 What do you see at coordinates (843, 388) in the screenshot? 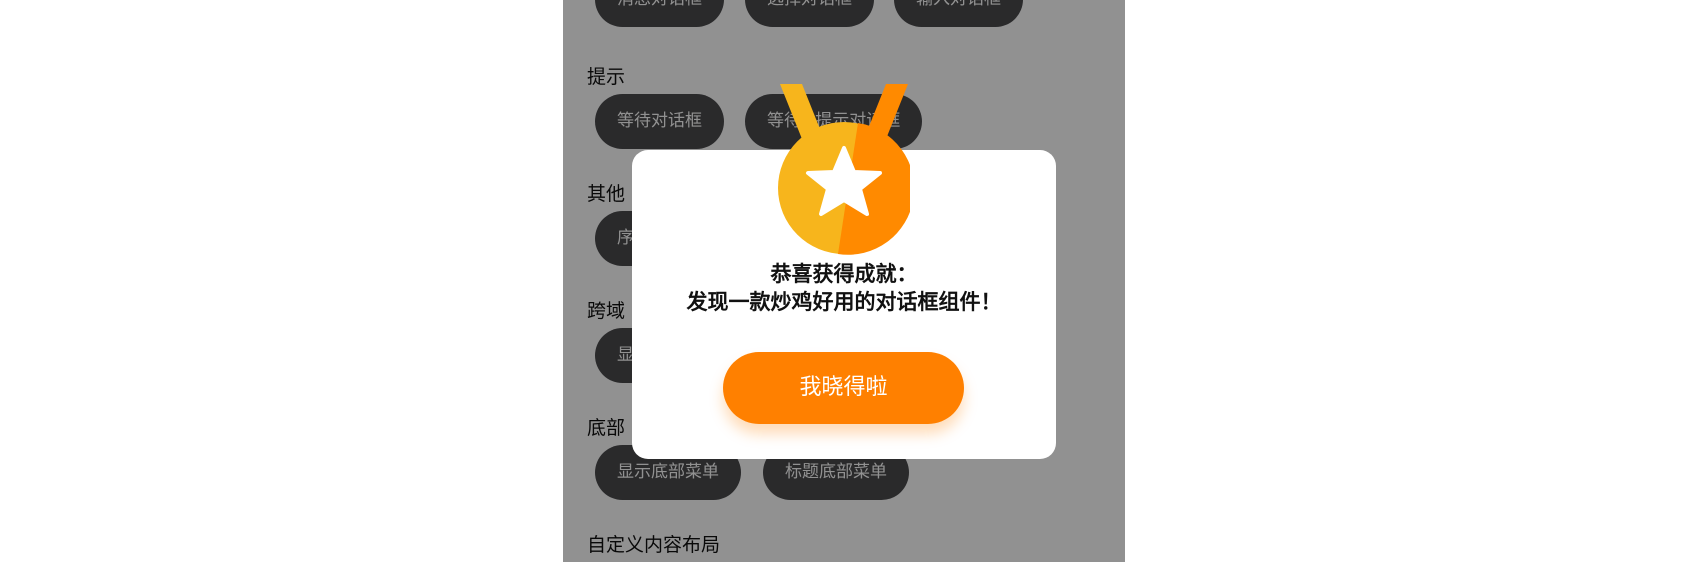
I see `ok-button: 我晓得啦` at bounding box center [843, 388].